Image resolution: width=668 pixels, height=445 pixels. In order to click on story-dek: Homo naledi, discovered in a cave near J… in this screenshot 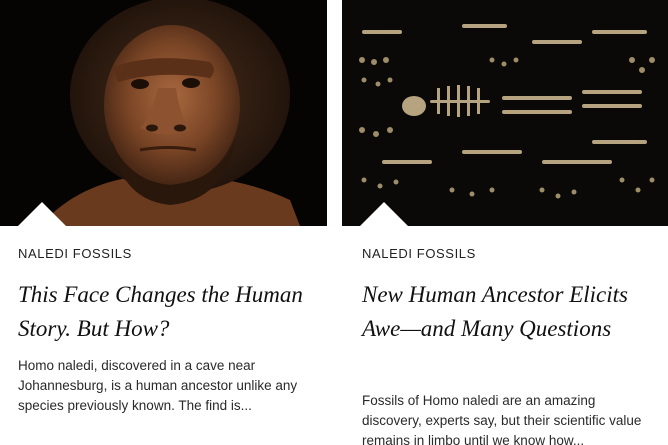, I will do `click(158, 385)`.